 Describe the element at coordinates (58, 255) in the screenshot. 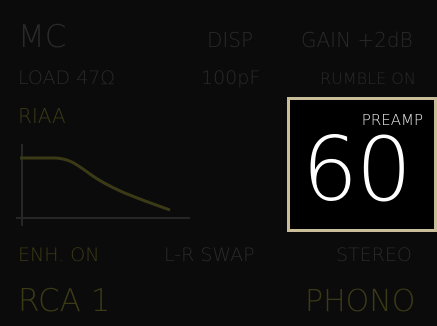

I see `enhance-setting: ENH. ON` at that location.